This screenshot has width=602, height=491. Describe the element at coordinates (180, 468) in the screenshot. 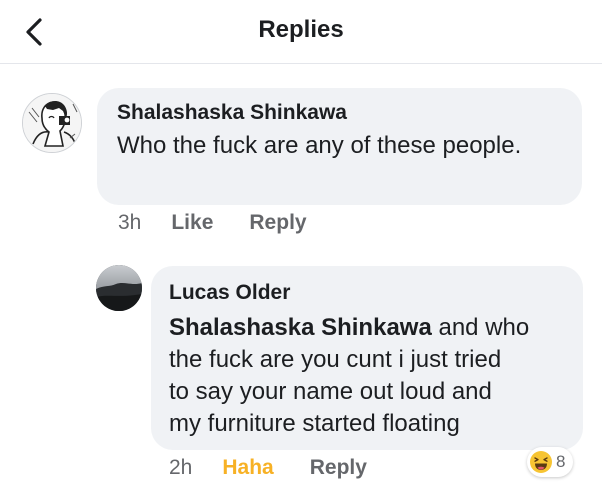

I see `comment-timestamp: 2h` at that location.